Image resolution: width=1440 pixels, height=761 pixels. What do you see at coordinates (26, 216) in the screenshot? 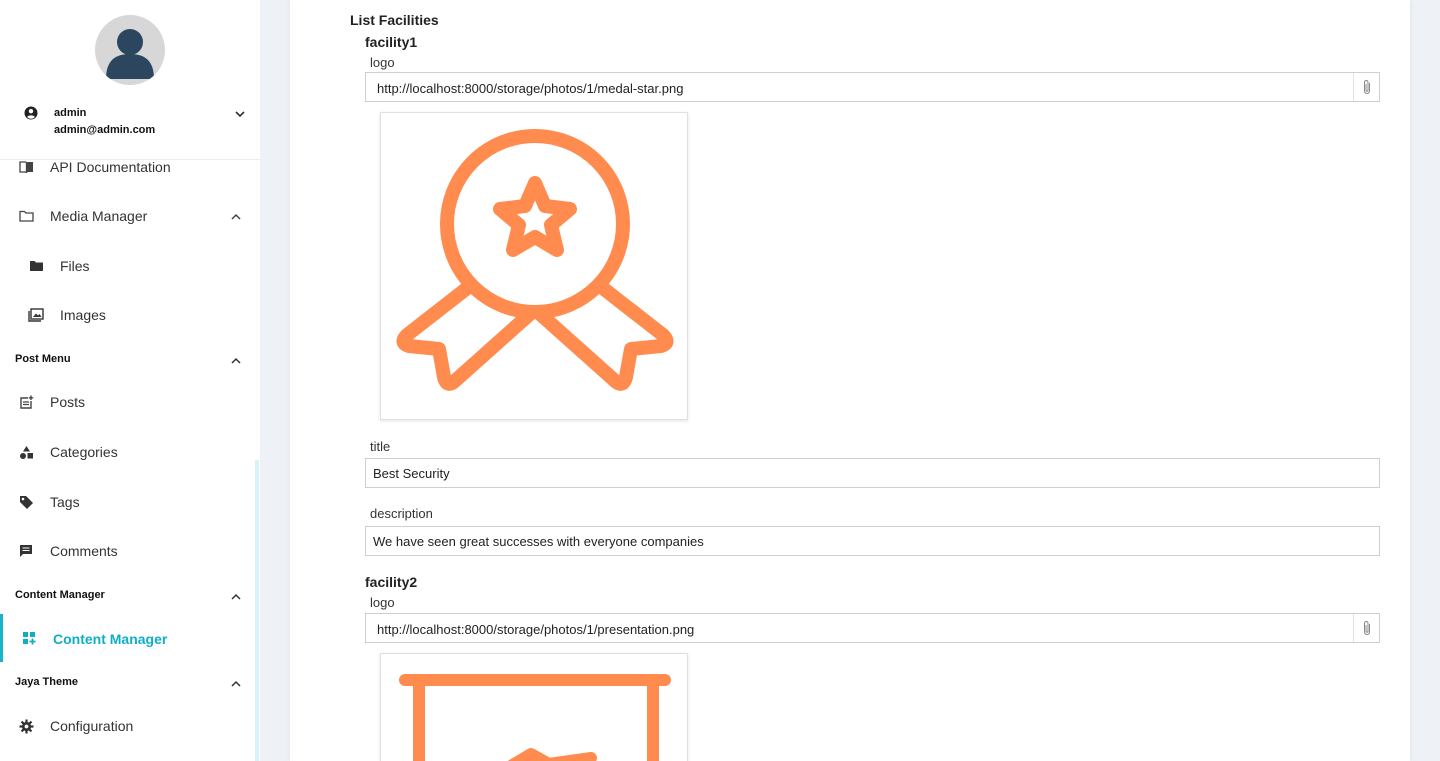
I see `folder-outline-icon` at bounding box center [26, 216].